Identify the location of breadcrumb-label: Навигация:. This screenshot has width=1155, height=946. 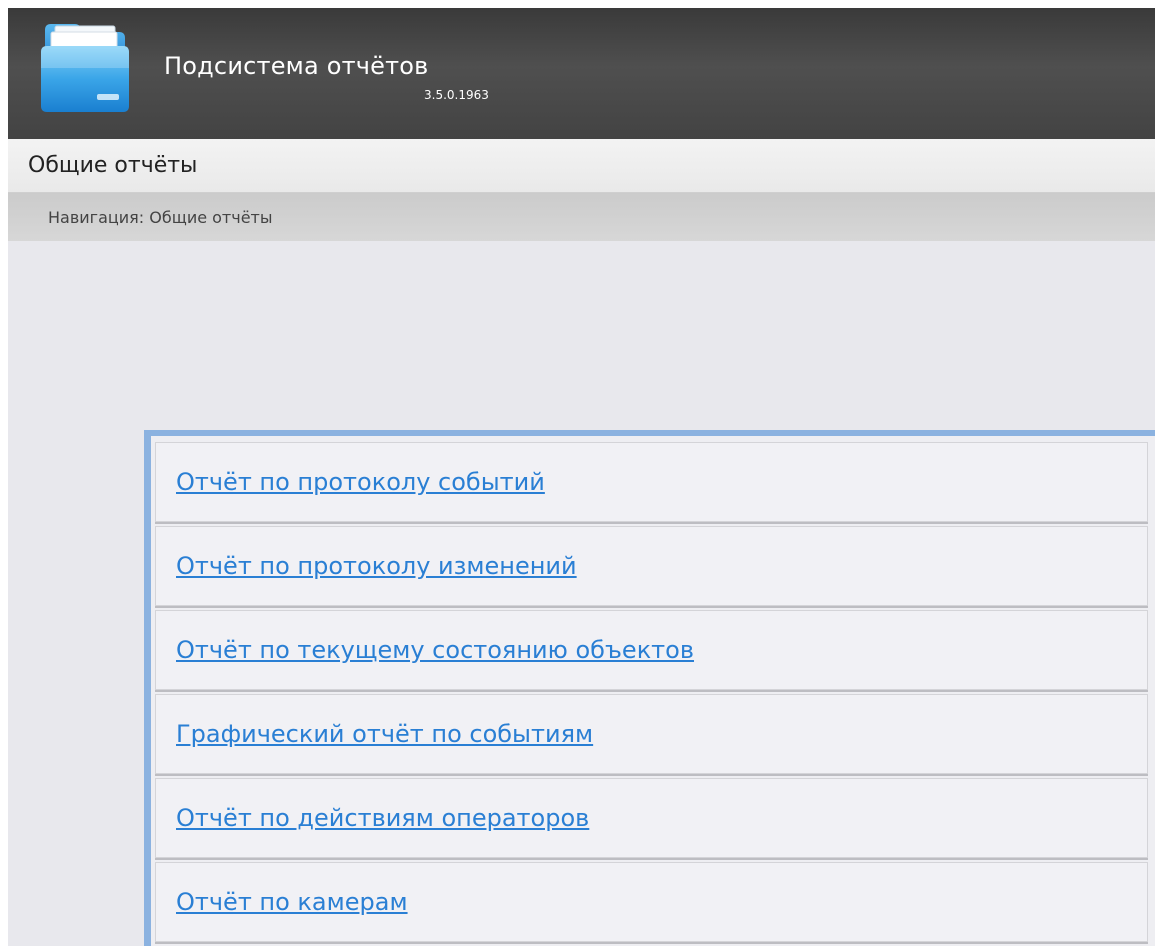
(96, 217).